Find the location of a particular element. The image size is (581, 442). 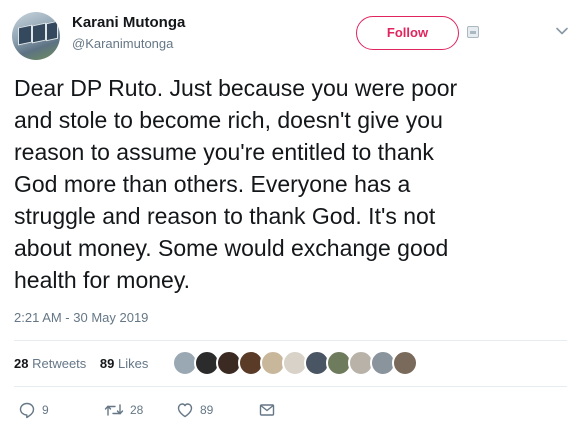

reply-action: 9 is located at coordinates (33, 410).